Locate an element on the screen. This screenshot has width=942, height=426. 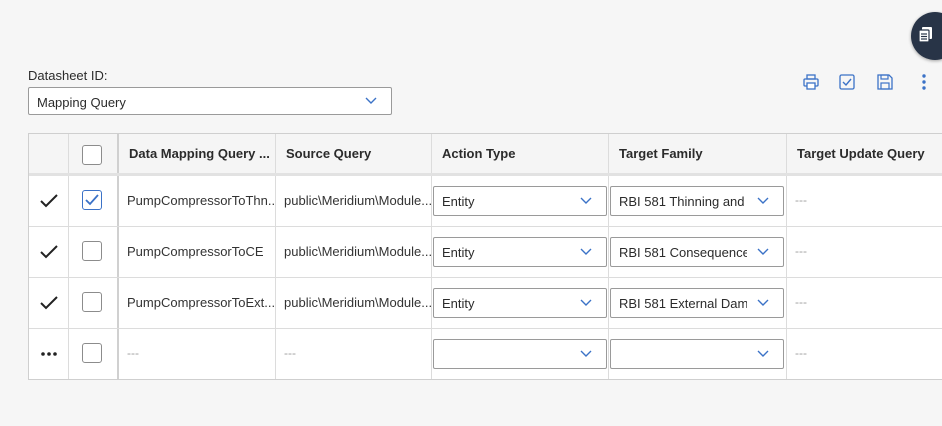
checkmark-icon is located at coordinates (92, 200).